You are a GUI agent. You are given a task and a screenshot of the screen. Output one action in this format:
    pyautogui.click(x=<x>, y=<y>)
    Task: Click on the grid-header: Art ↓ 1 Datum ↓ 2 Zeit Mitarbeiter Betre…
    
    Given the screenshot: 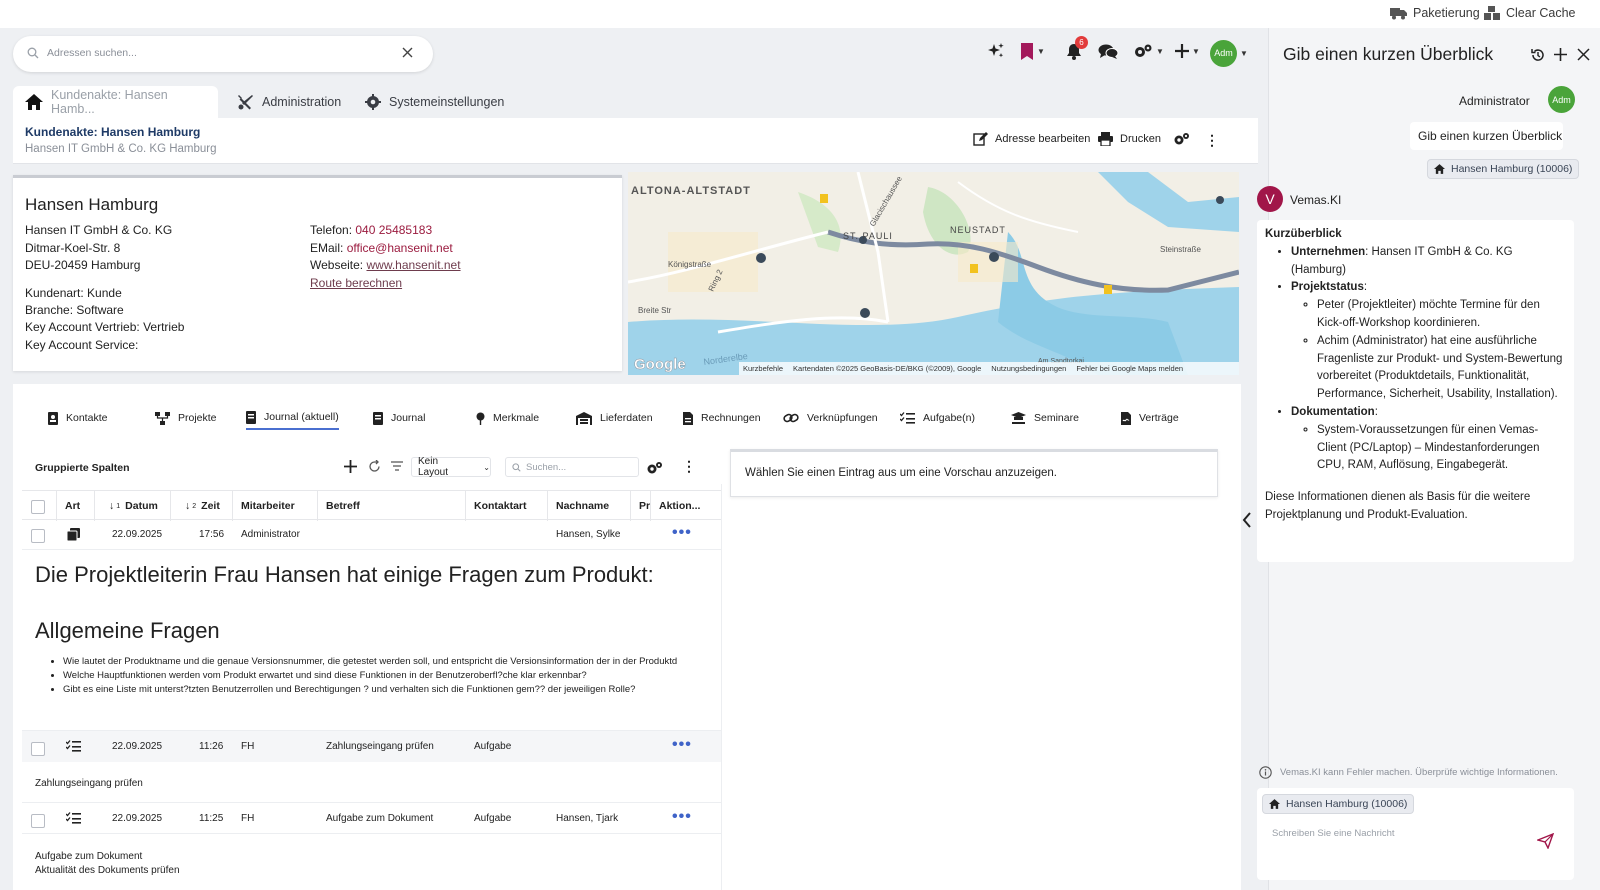 What is the action you would take?
    pyautogui.click(x=371, y=505)
    